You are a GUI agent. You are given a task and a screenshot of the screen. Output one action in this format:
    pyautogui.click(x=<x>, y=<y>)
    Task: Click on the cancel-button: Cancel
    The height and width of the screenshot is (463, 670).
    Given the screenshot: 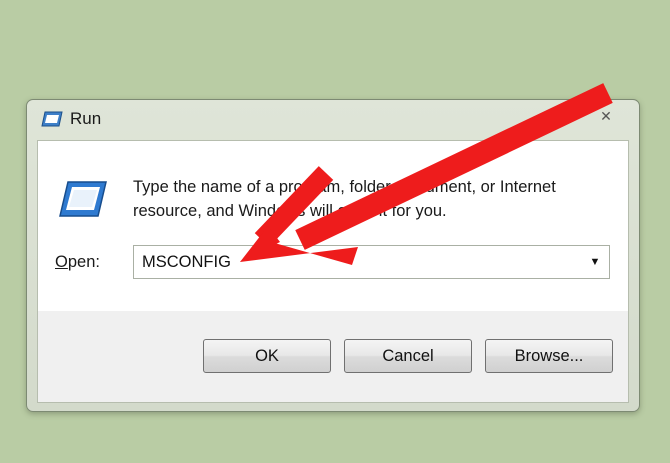 What is the action you would take?
    pyautogui.click(x=408, y=356)
    